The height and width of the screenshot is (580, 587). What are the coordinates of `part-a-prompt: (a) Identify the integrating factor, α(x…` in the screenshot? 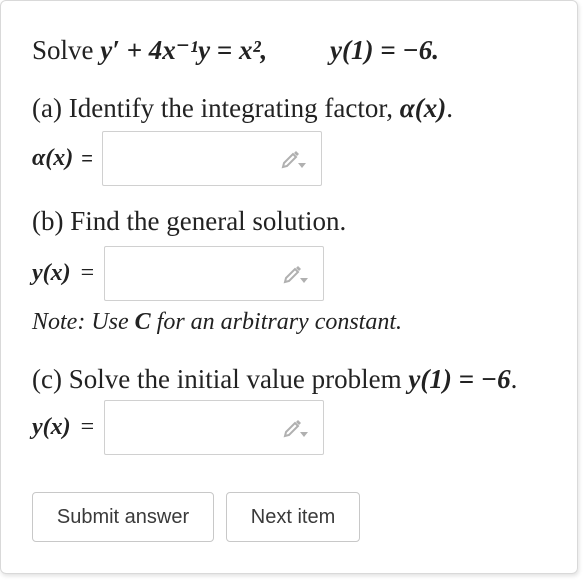 It's located at (242, 108).